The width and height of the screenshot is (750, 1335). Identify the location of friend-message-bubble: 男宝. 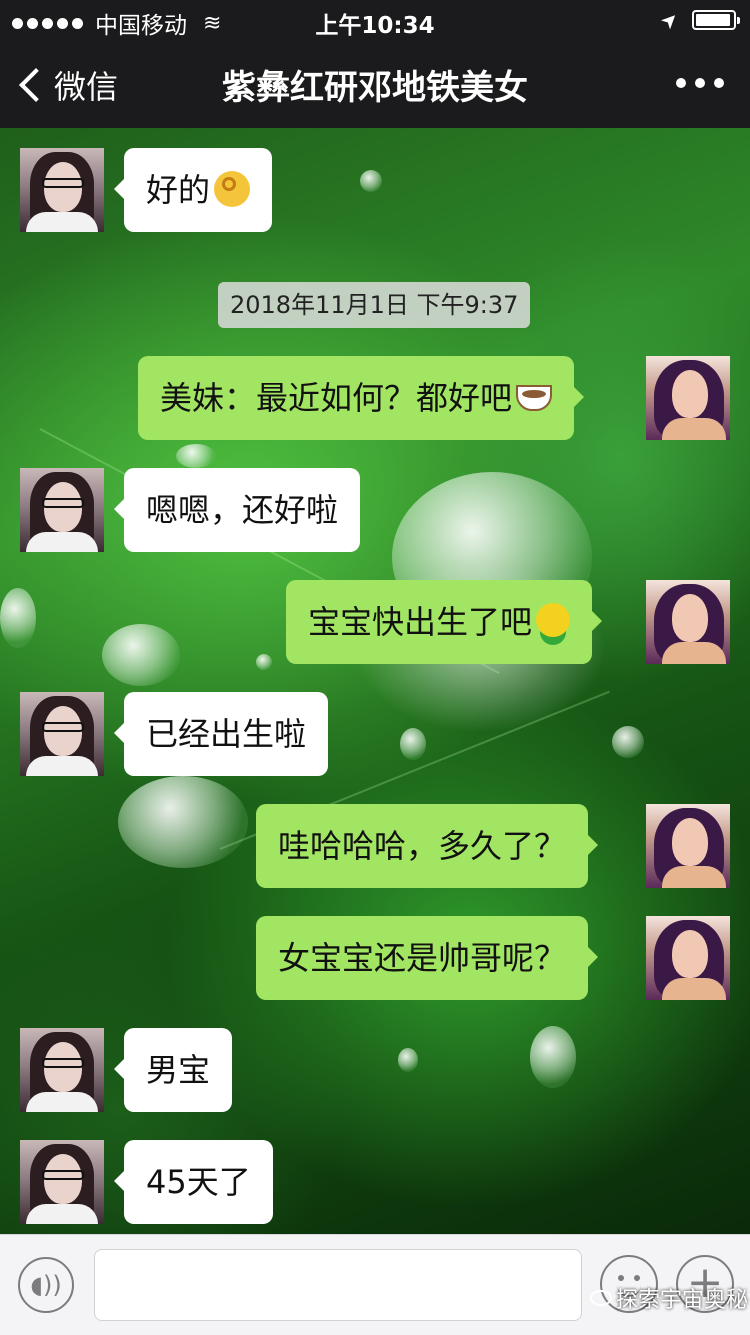
(173, 1070).